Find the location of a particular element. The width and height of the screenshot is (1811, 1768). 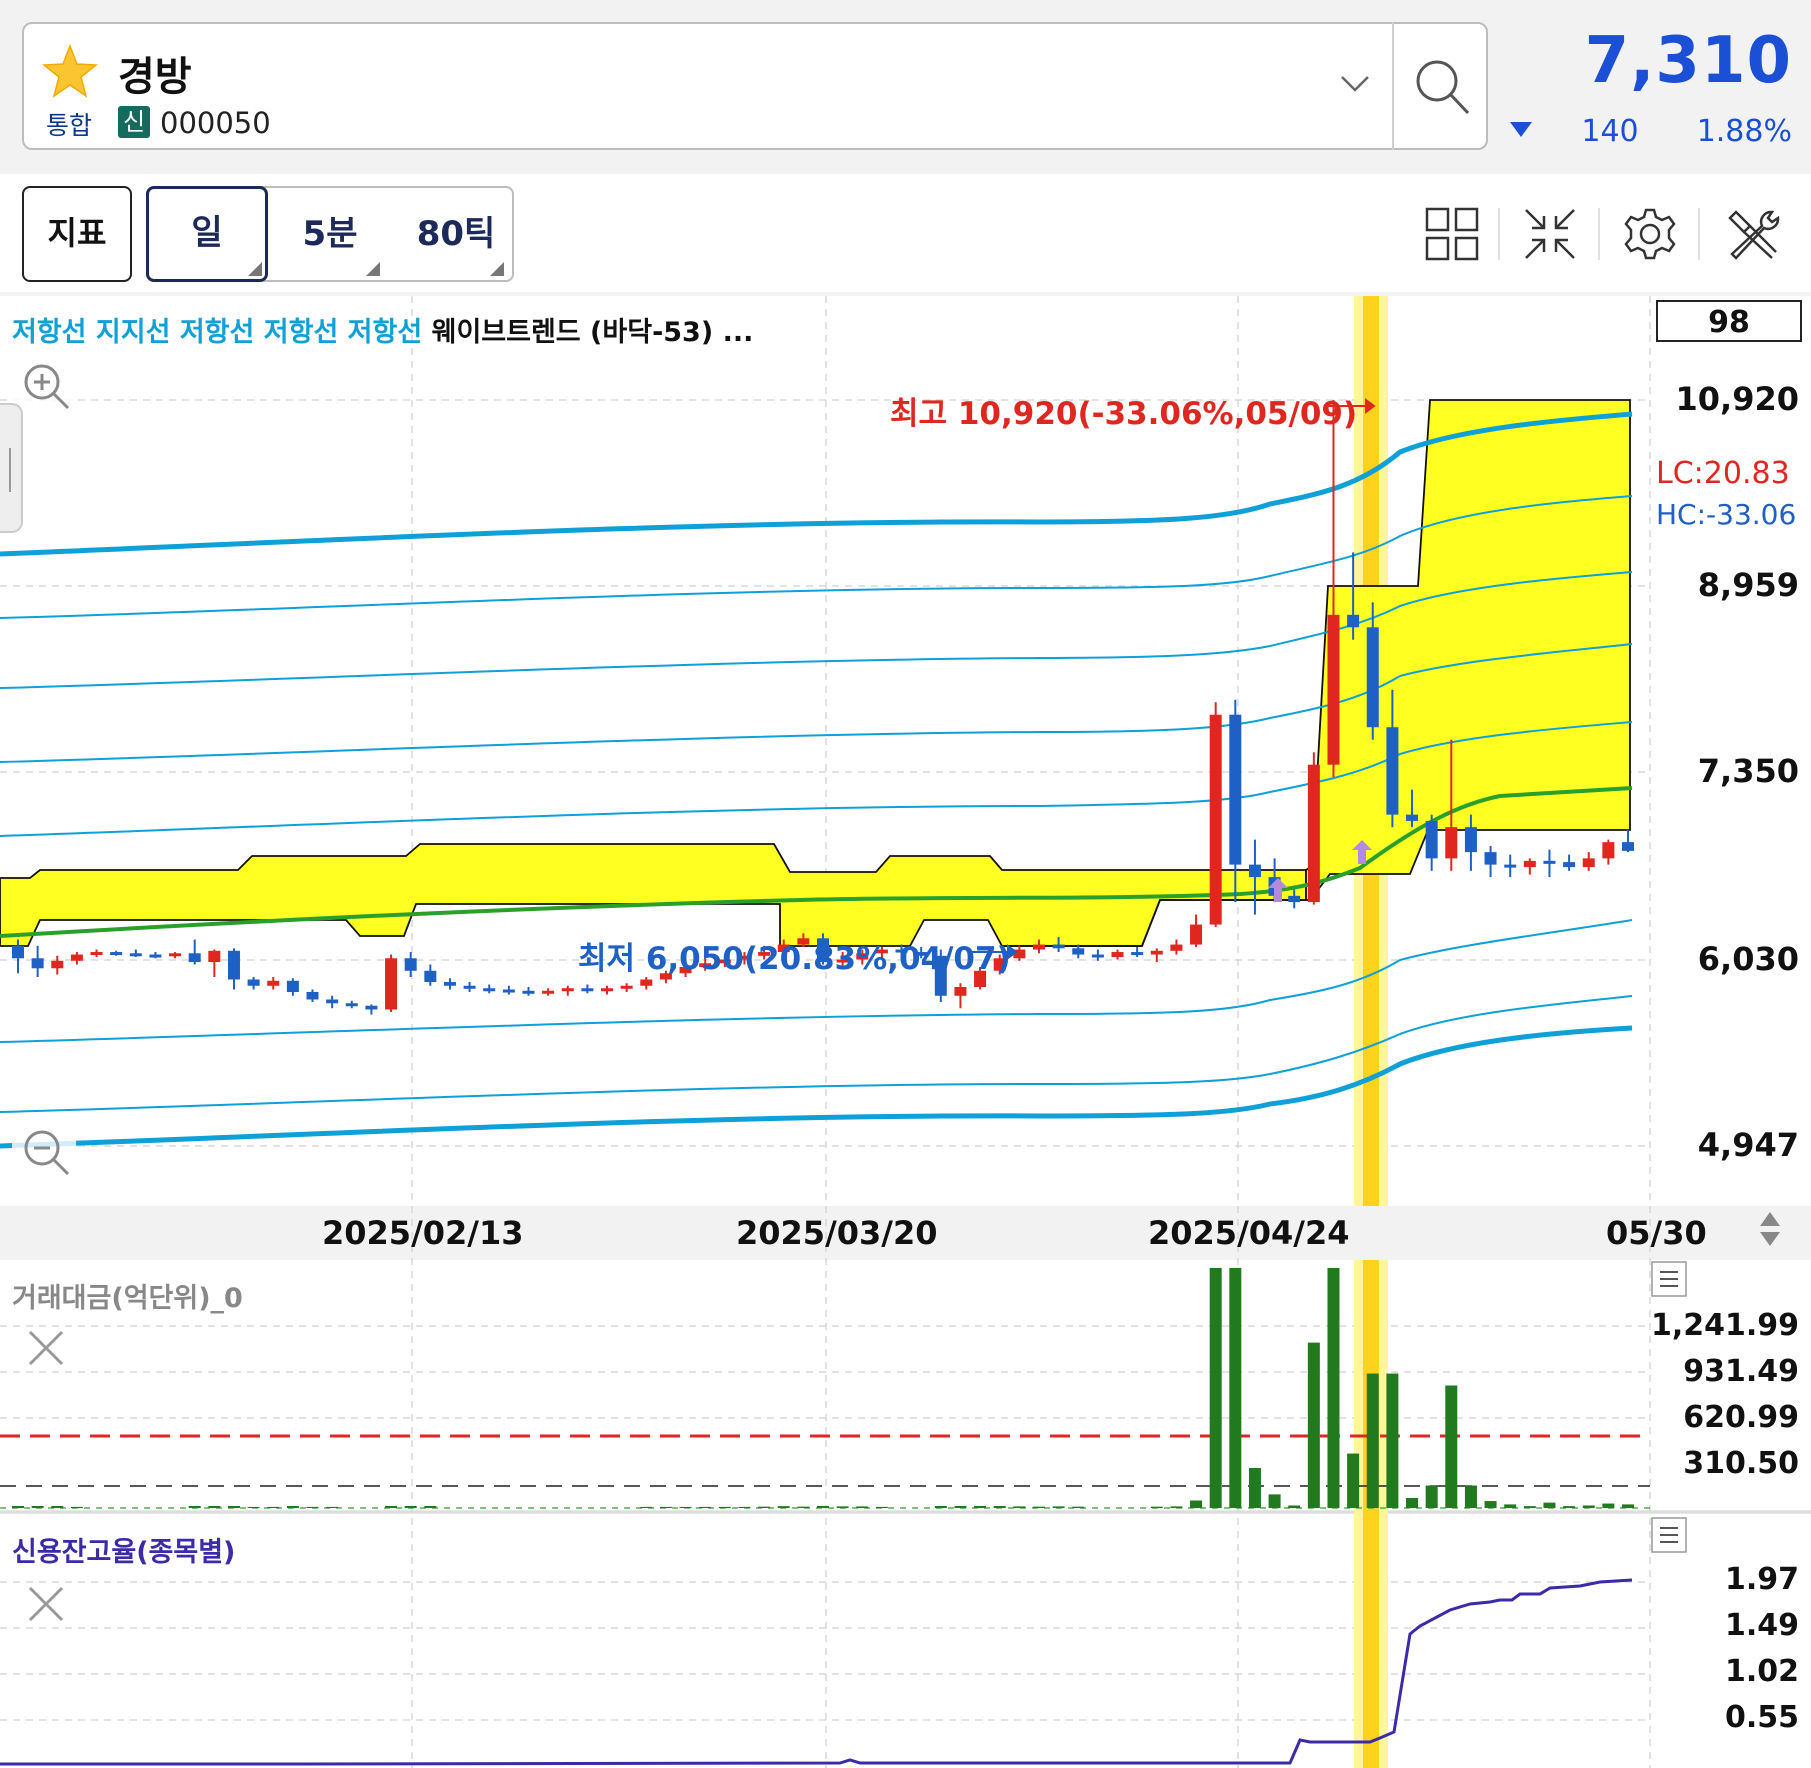

divider is located at coordinates (1599, 234).